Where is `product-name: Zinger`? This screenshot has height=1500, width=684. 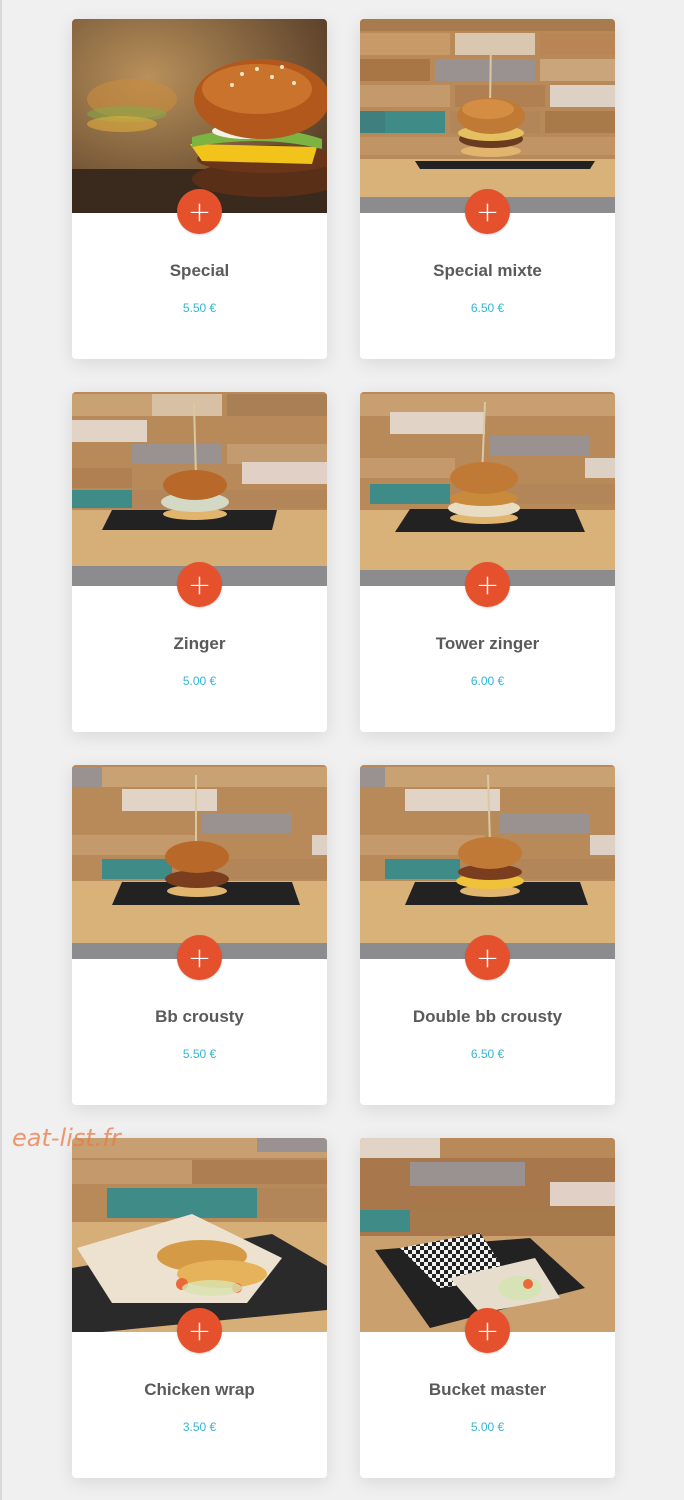 product-name: Zinger is located at coordinates (199, 643).